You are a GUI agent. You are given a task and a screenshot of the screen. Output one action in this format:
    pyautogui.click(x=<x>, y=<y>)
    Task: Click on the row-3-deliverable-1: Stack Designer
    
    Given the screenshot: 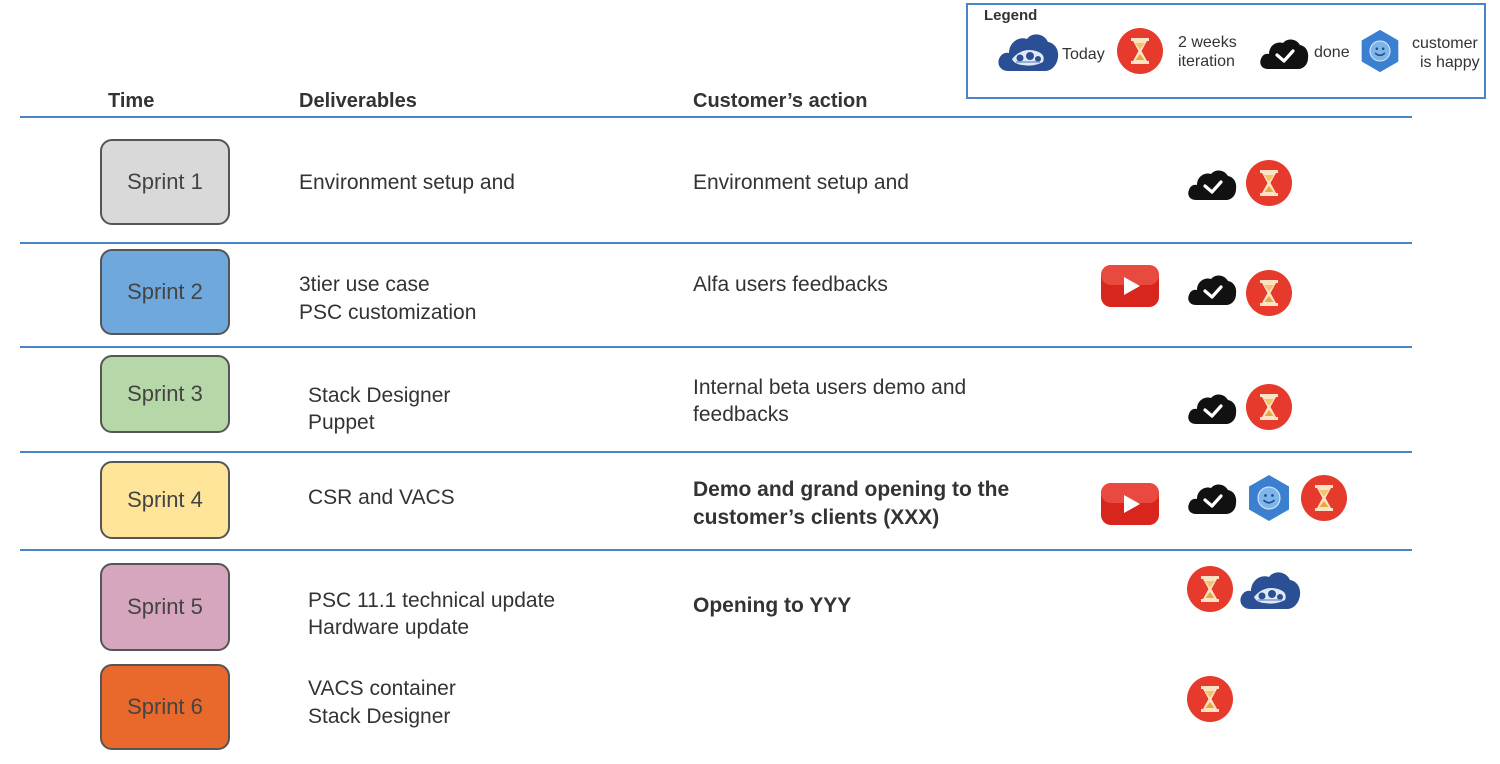 What is the action you would take?
    pyautogui.click(x=379, y=395)
    